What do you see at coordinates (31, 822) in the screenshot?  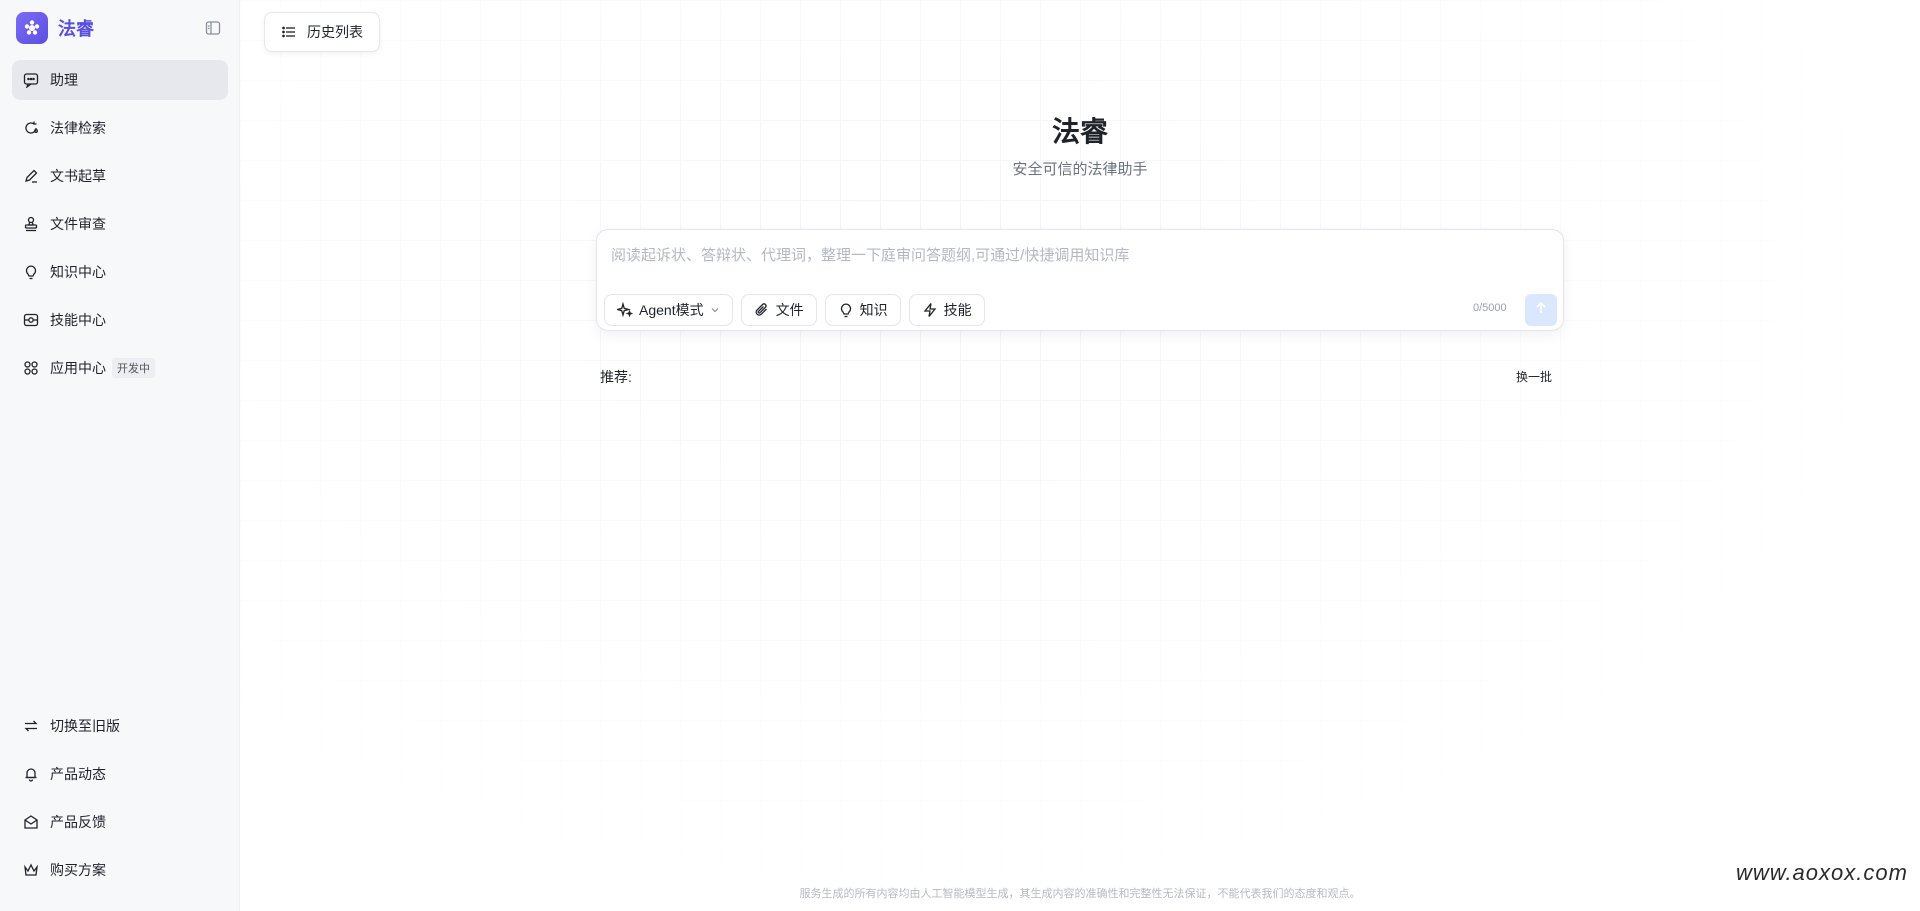 I see `feedback-icon` at bounding box center [31, 822].